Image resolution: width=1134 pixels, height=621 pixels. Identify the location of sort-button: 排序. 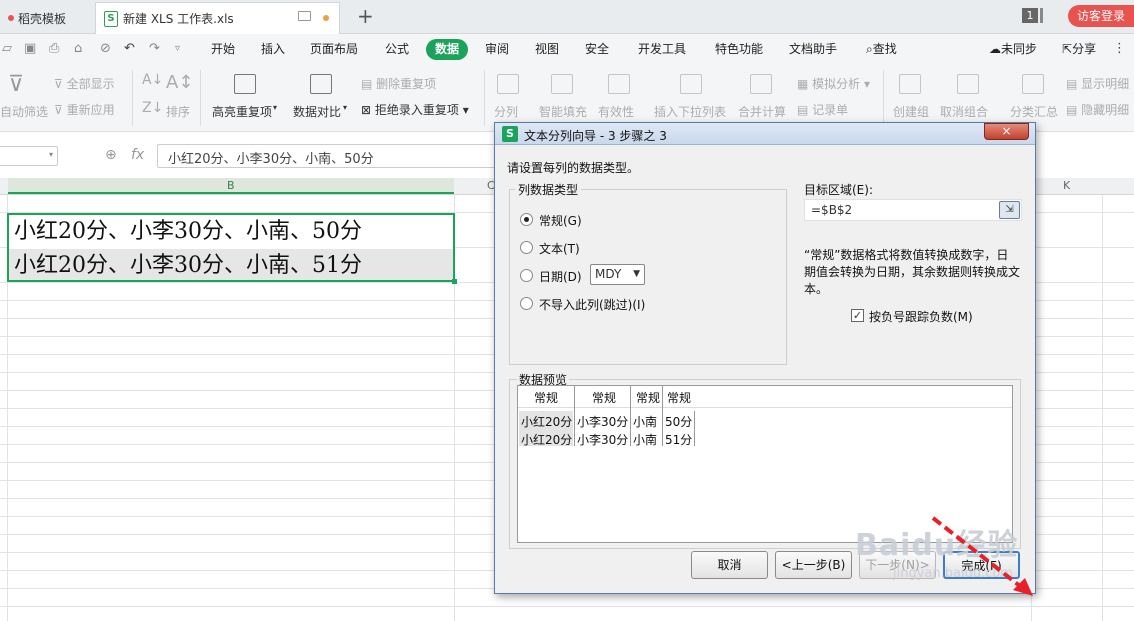
(178, 111).